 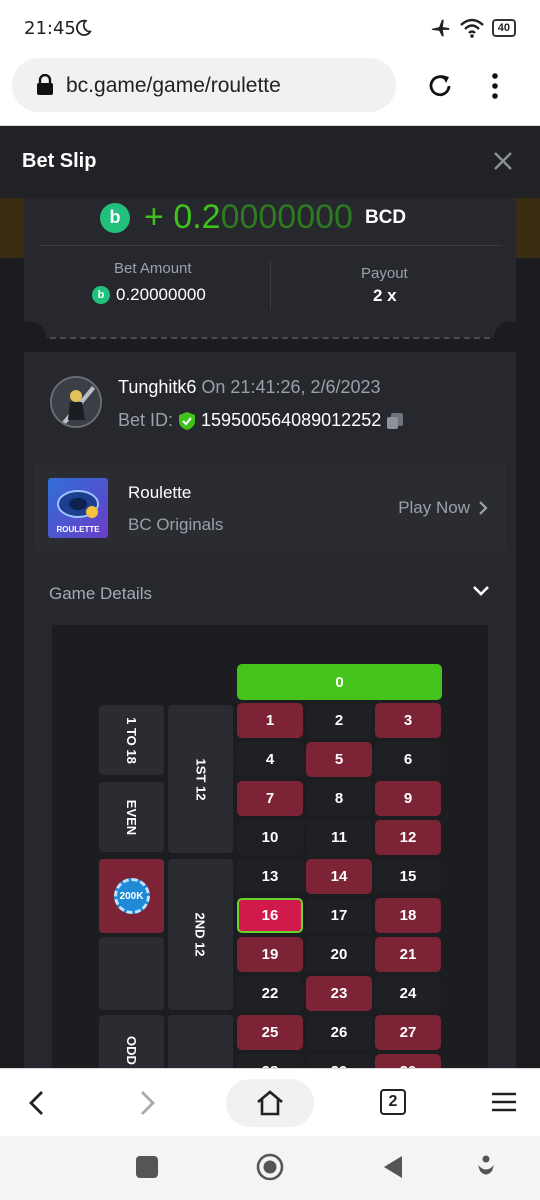 I want to click on game-provider: BC Originals, so click(x=176, y=524).